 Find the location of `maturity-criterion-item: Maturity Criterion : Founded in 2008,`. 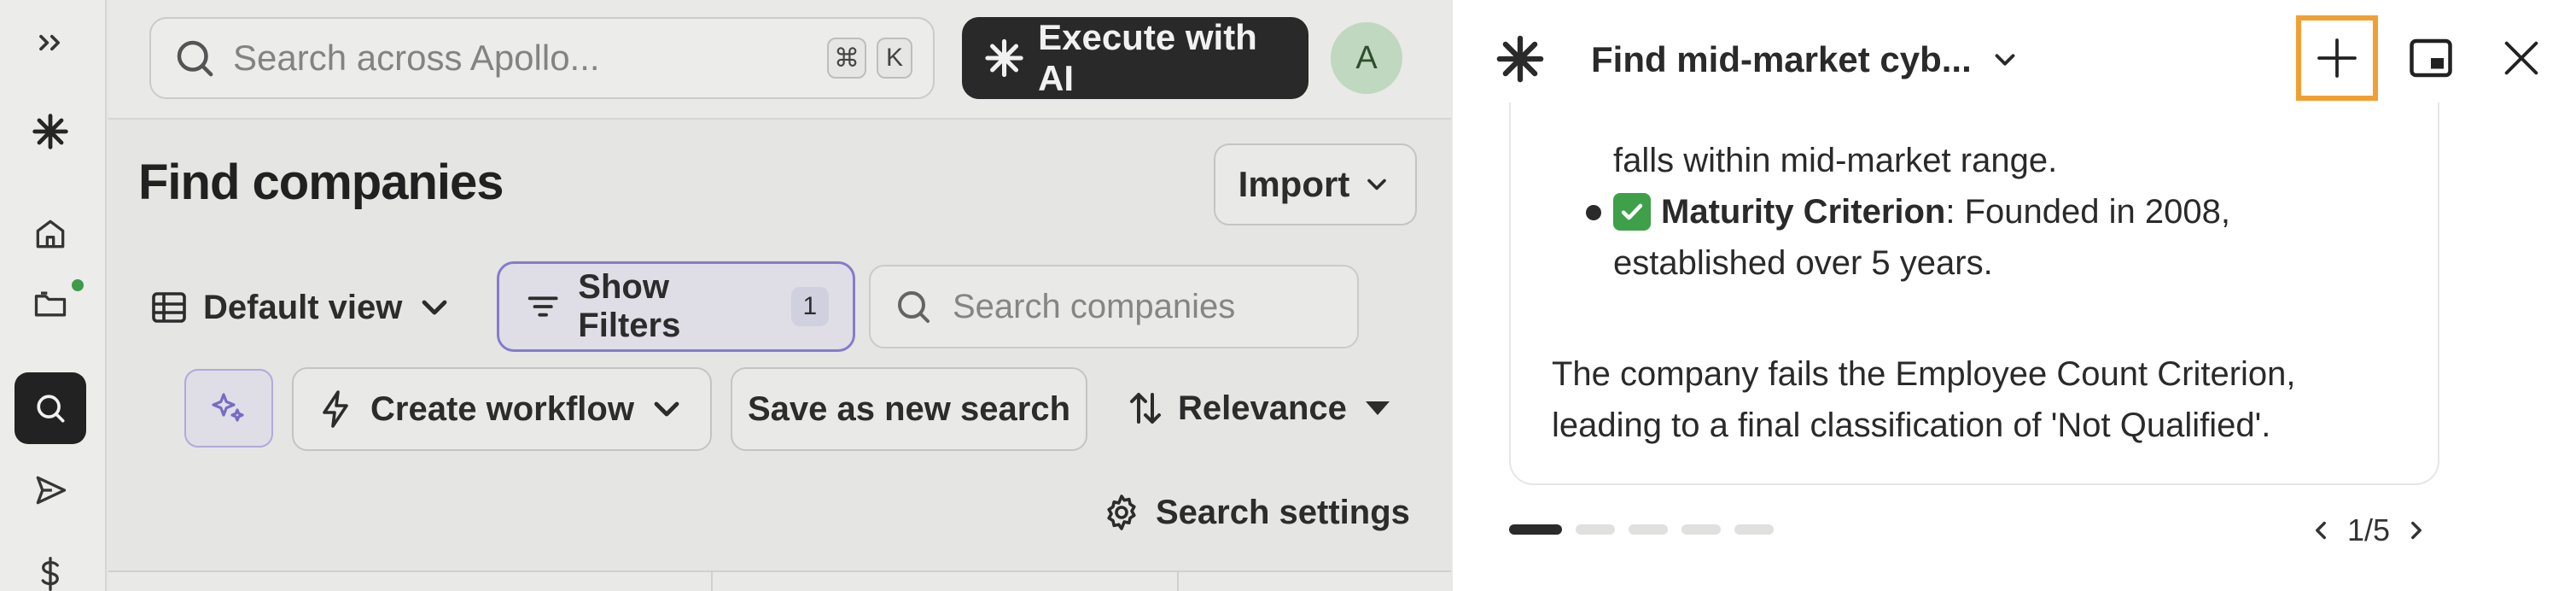

maturity-criterion-item: Maturity Criterion : Founded in 2008, is located at coordinates (1921, 211).